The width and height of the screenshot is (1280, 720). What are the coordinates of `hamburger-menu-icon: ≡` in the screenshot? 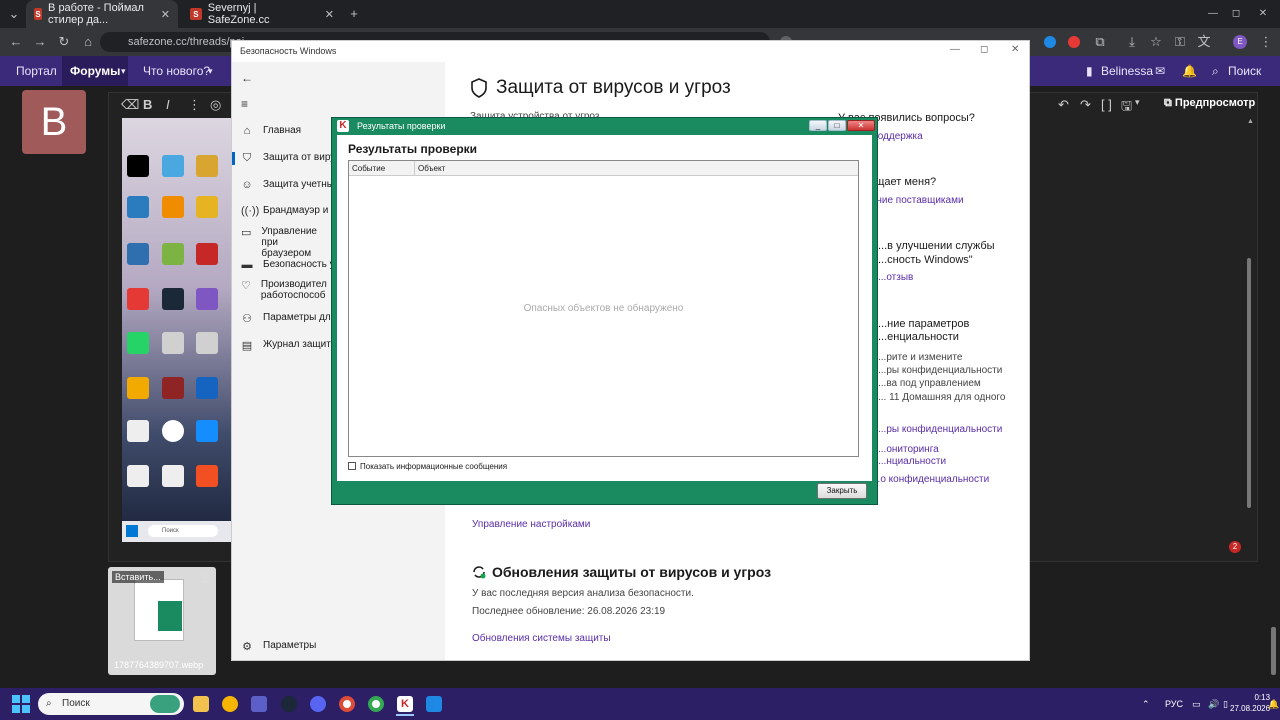 It's located at (244, 104).